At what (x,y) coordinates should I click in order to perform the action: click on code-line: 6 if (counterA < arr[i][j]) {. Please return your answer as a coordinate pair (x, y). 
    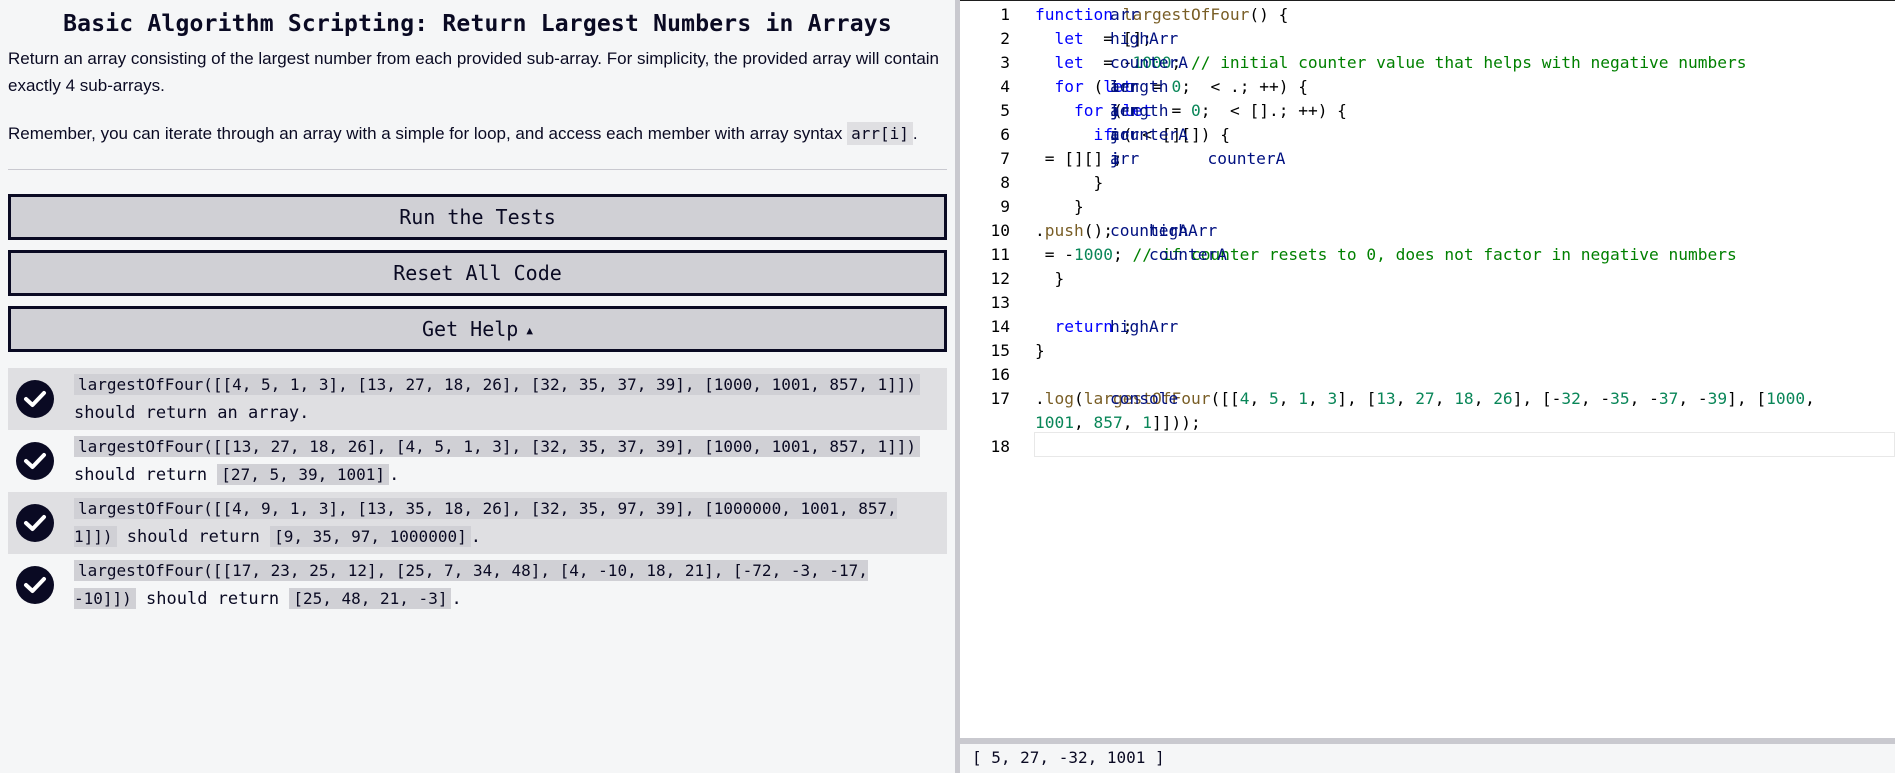
    Looking at the image, I should click on (1427, 135).